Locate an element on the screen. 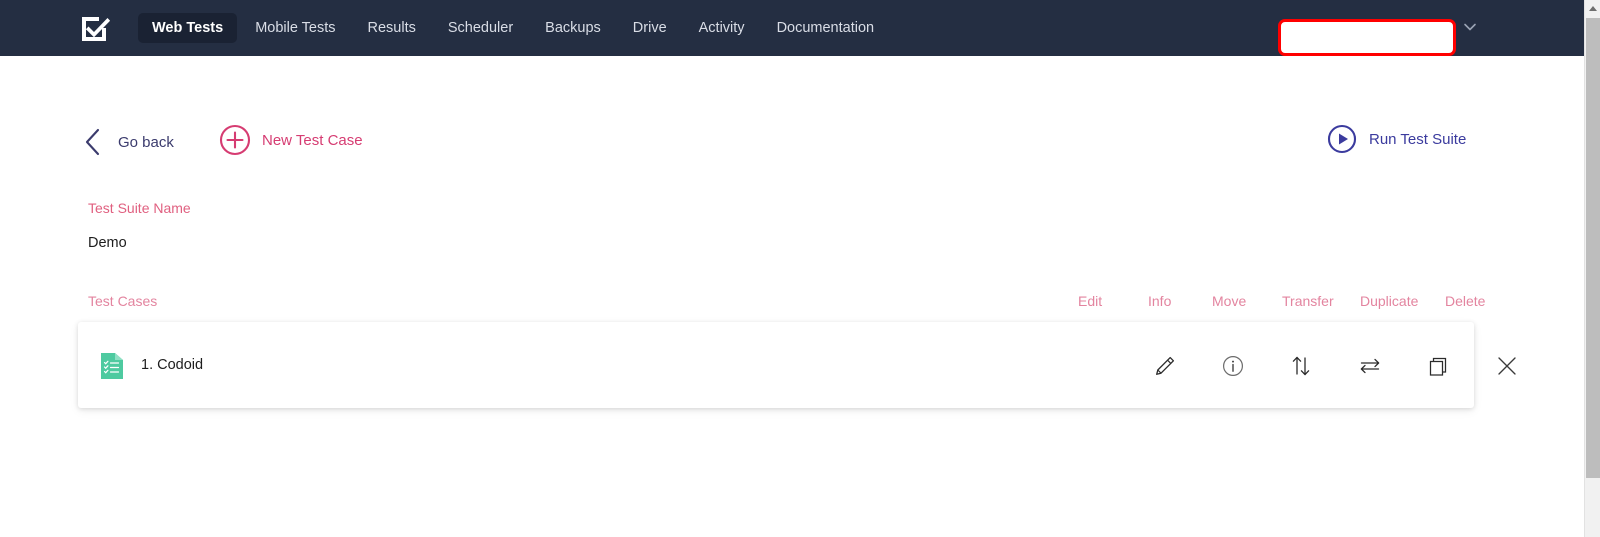  run-test-suite-button: Run Test Suite is located at coordinates (1396, 139).